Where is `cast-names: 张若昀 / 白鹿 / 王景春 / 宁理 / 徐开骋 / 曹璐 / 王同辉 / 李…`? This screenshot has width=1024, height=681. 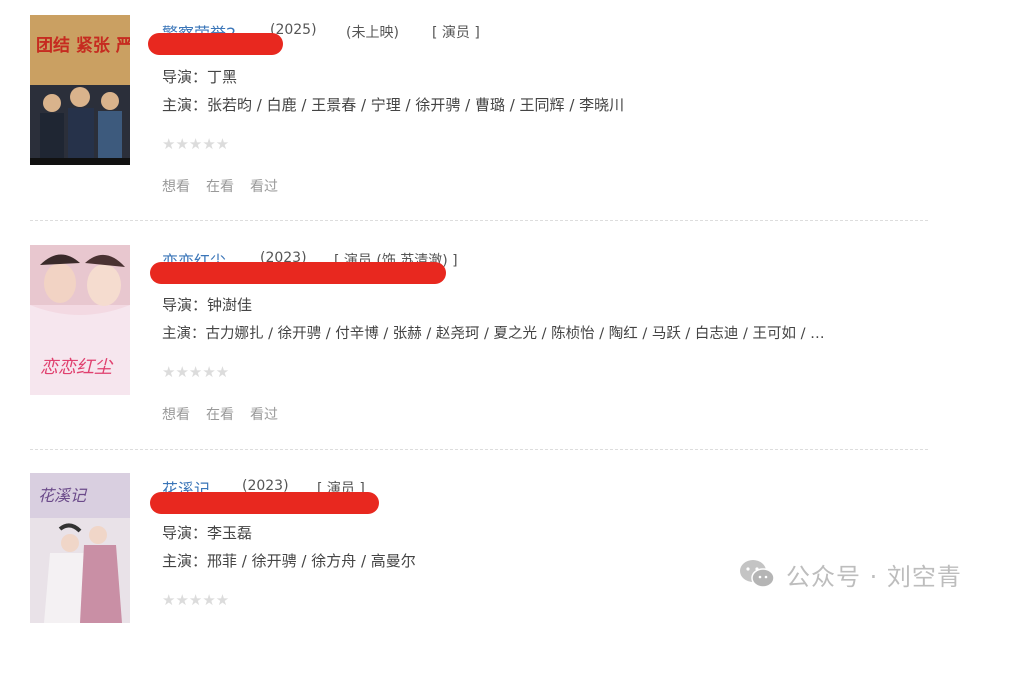
cast-names: 张若昀 / 白鹿 / 王景春 / 宁理 / 徐开骋 / 曹璐 / 王同辉 / 李… is located at coordinates (415, 105).